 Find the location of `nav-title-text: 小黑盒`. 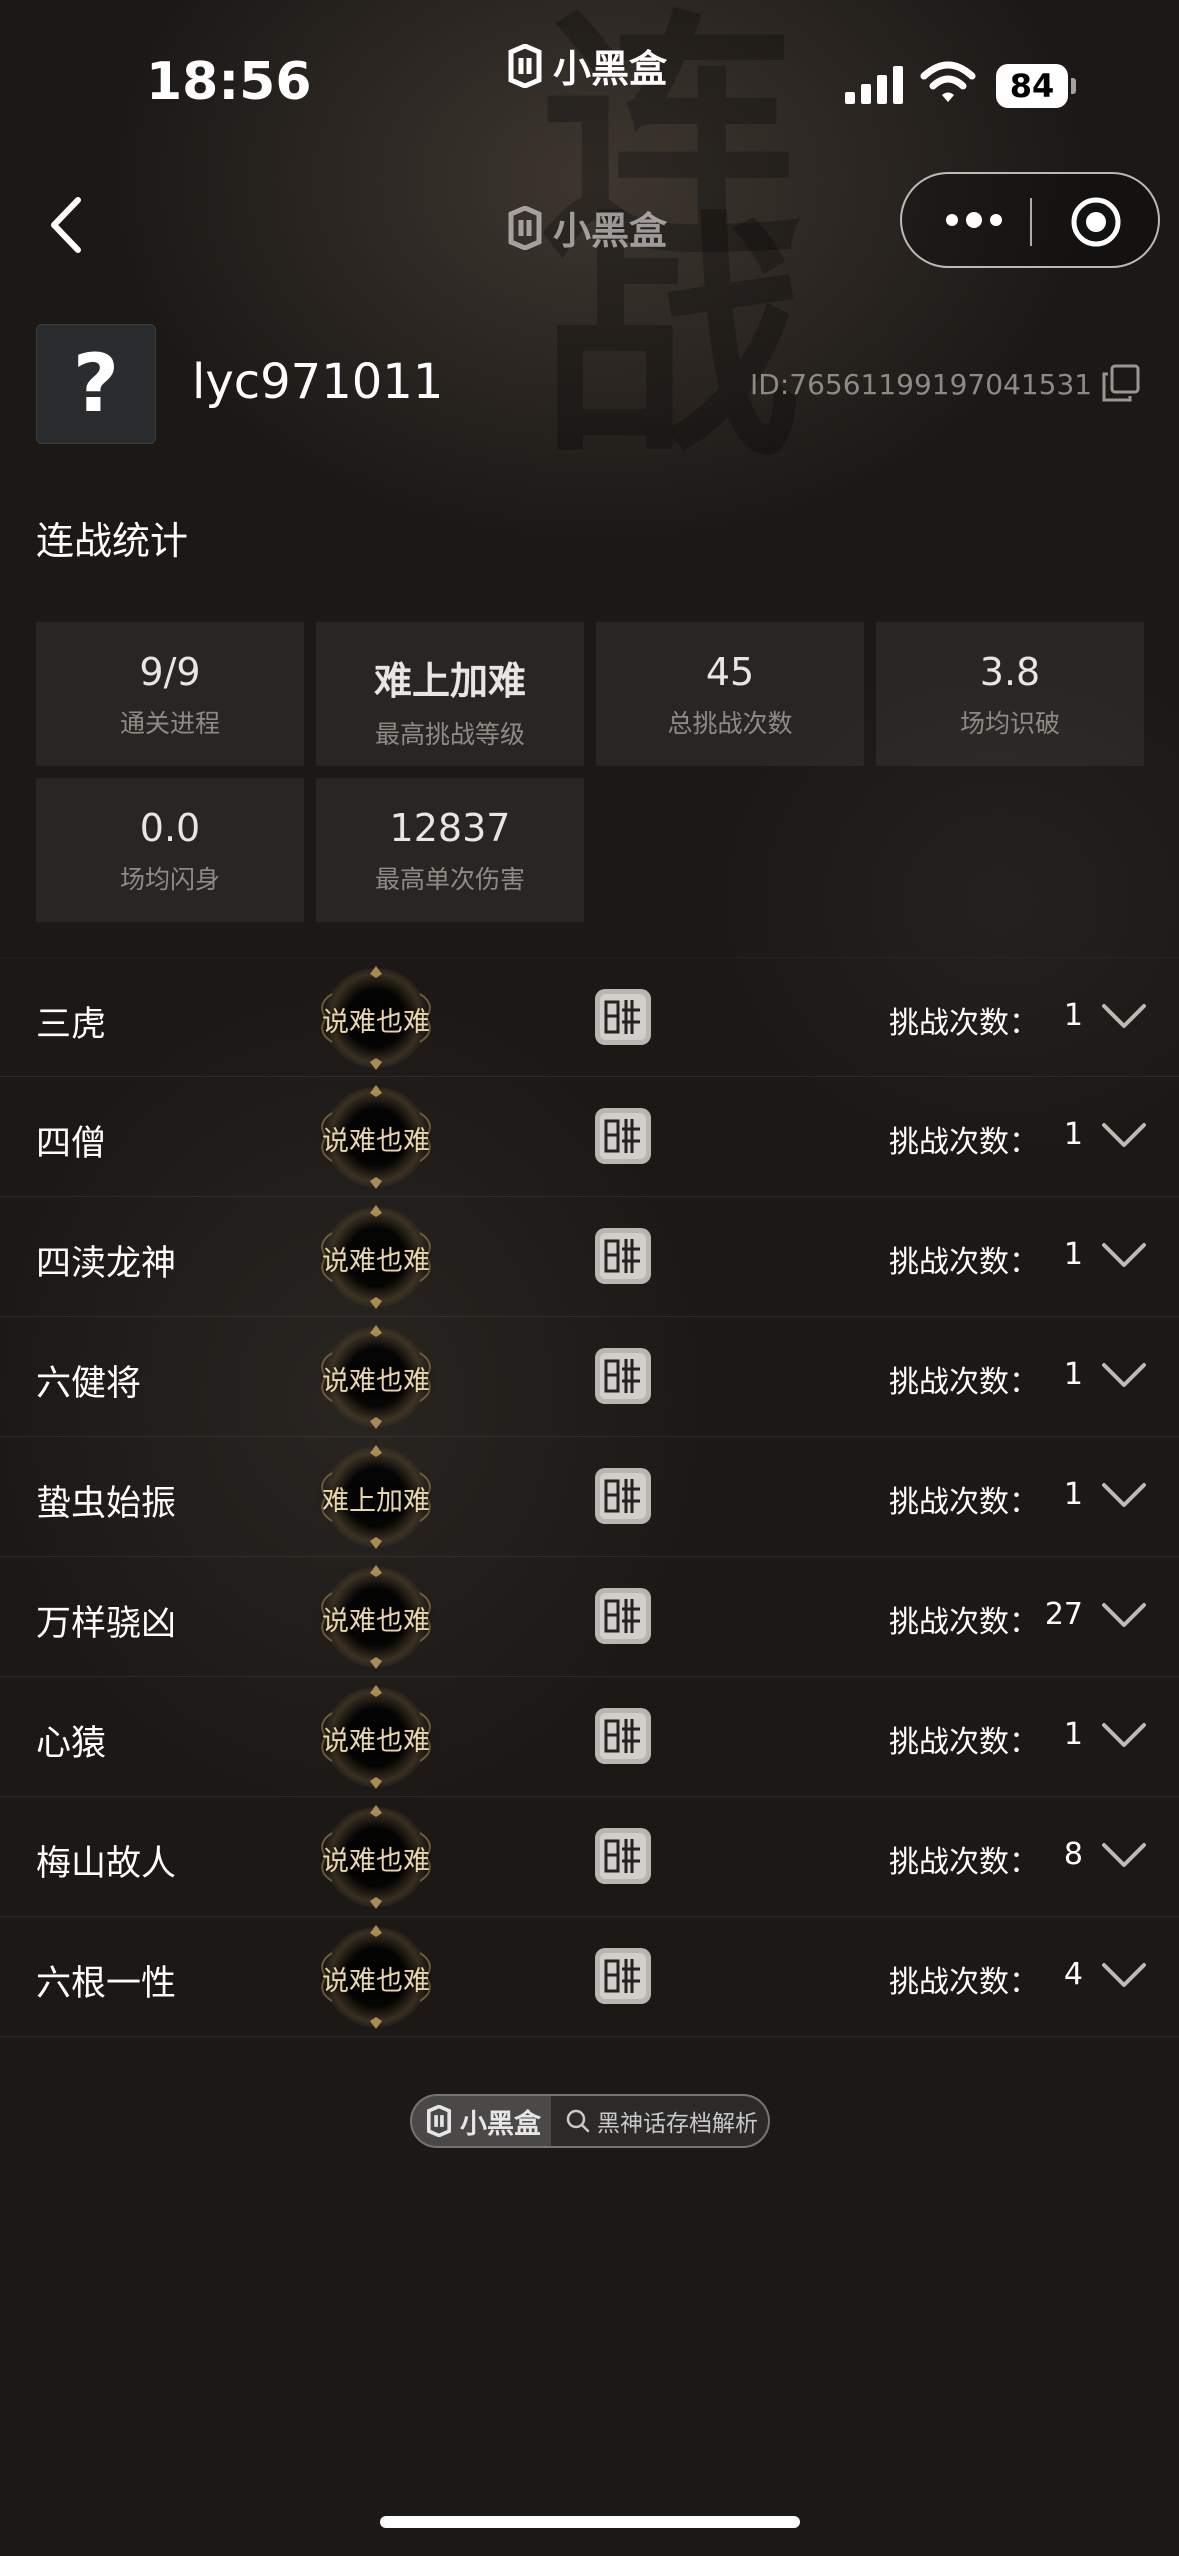

nav-title-text: 小黑盒 is located at coordinates (610, 231).